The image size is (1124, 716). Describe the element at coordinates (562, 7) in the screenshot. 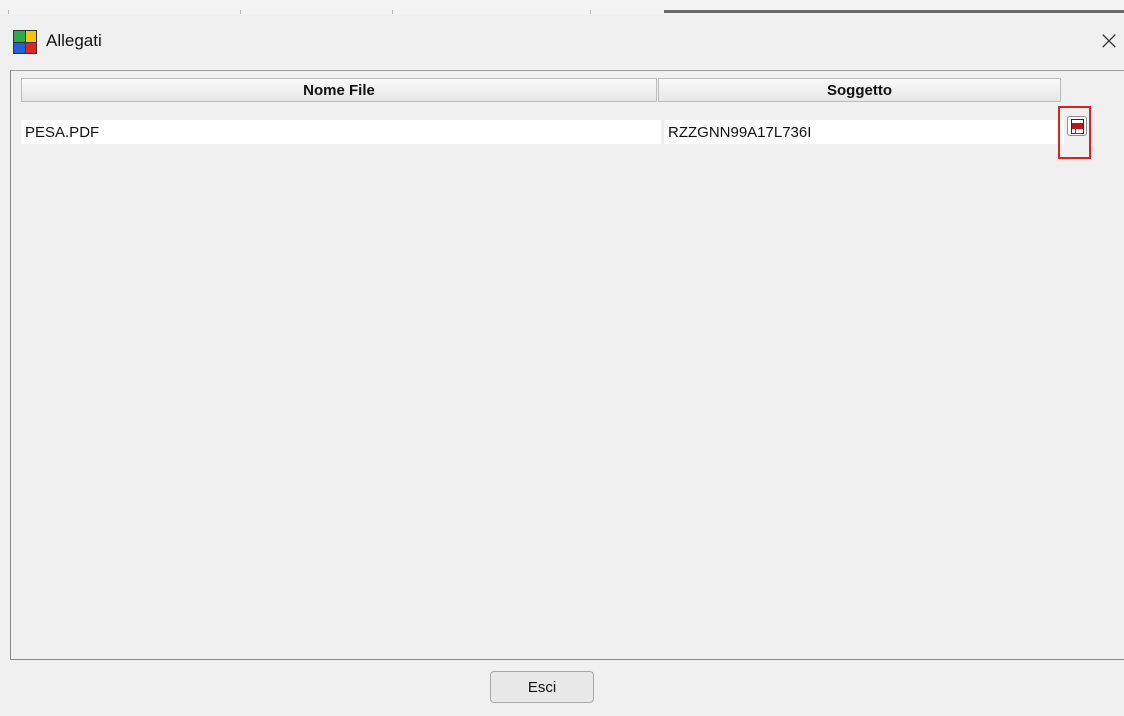

I see `background-window-edge` at that location.